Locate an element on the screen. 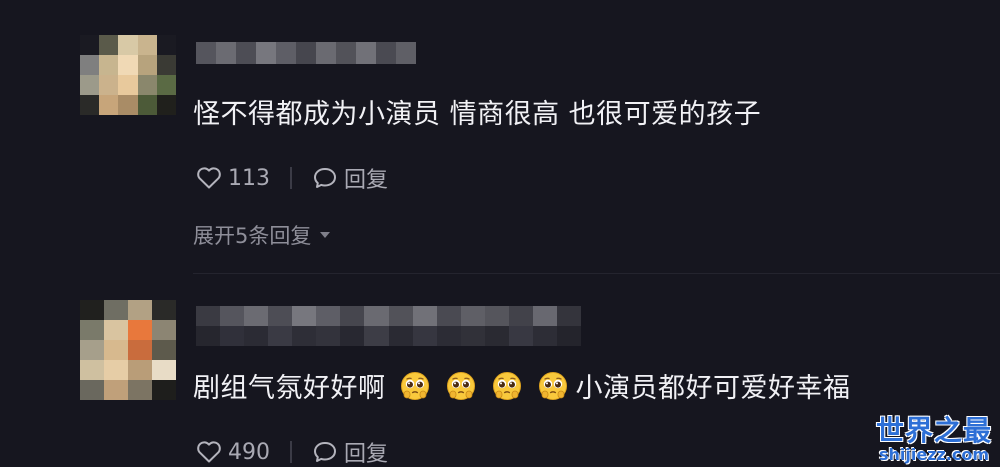 This screenshot has width=1000, height=467. emoji-row is located at coordinates (484, 386).